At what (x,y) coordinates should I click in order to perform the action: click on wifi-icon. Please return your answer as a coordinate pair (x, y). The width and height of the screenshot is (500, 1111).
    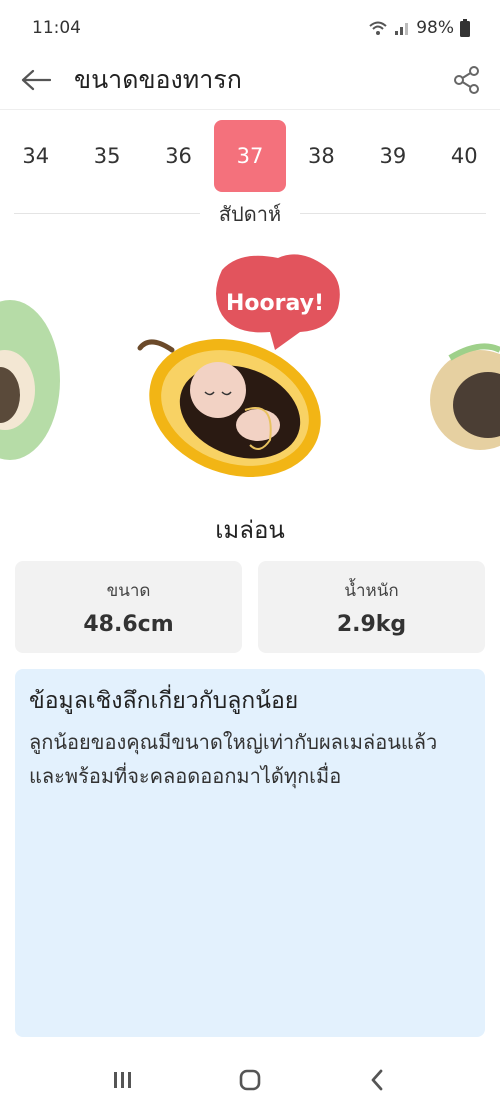
    Looking at the image, I should click on (378, 28).